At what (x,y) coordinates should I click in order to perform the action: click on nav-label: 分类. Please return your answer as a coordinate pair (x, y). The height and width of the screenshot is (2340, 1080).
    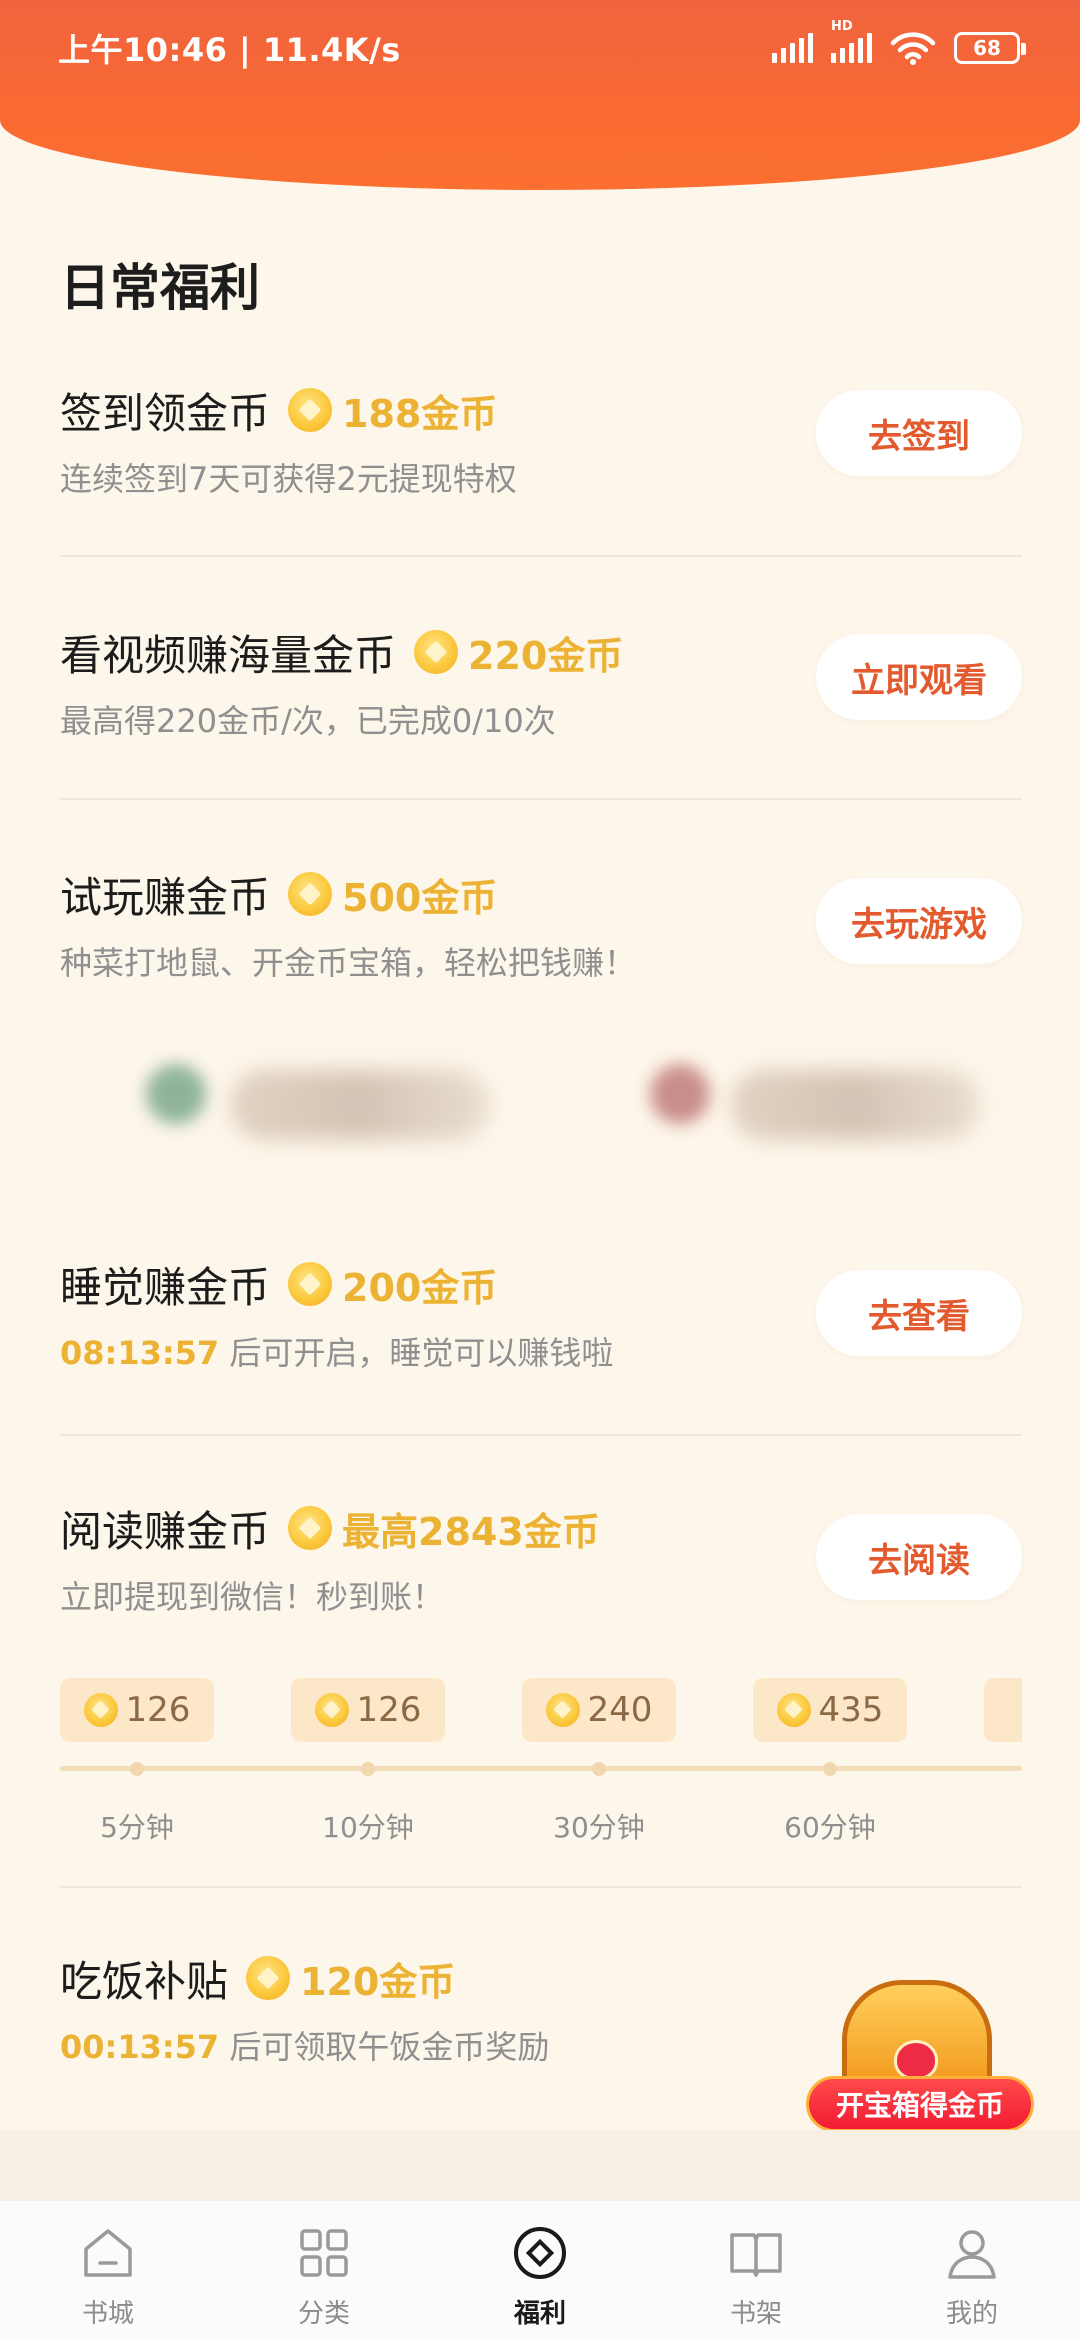
    Looking at the image, I should click on (323, 2314).